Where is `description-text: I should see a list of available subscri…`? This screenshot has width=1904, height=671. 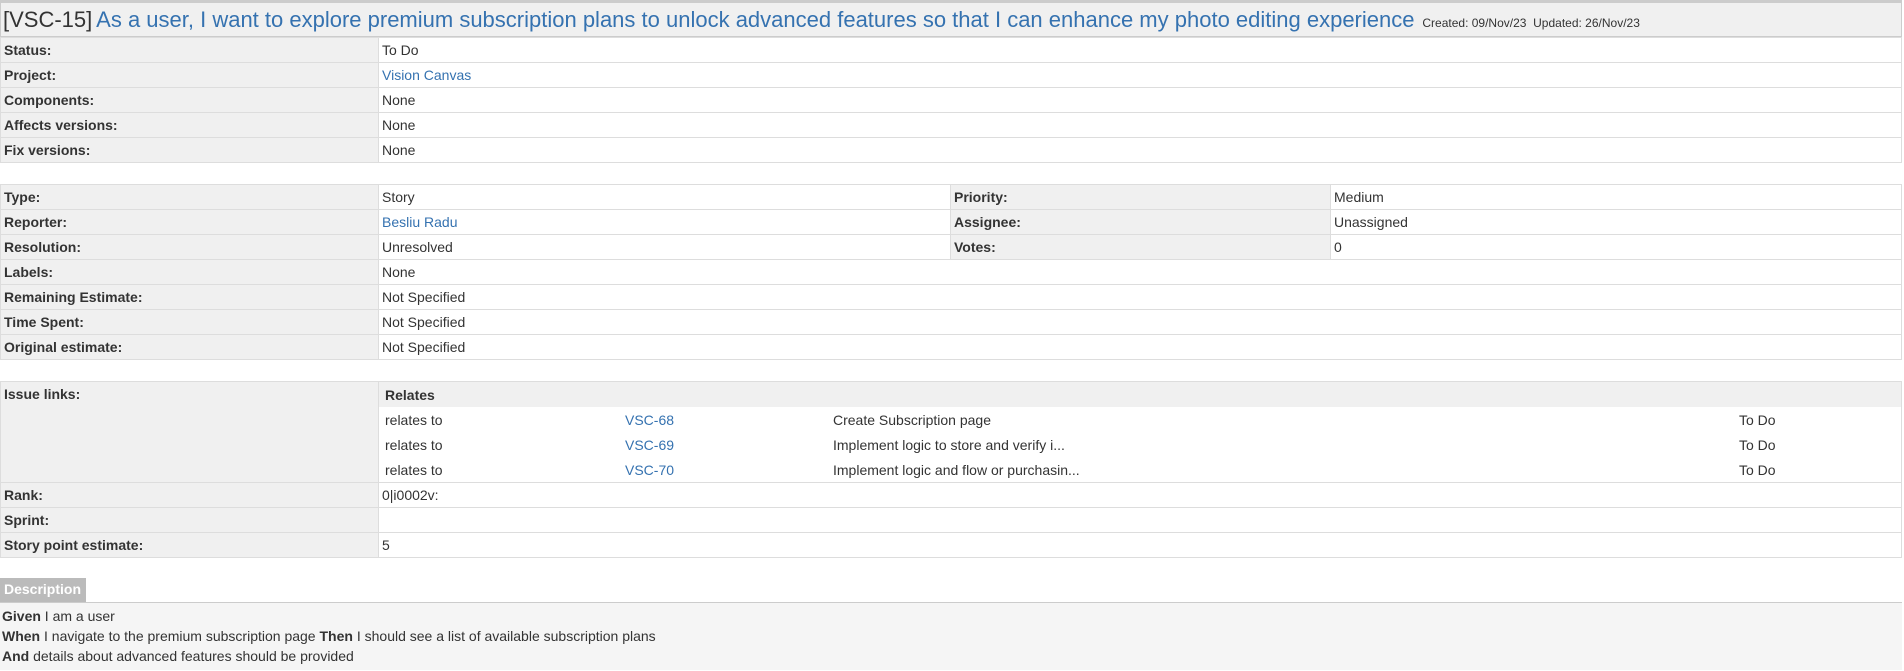
description-text: I should see a list of available subscri… is located at coordinates (504, 636).